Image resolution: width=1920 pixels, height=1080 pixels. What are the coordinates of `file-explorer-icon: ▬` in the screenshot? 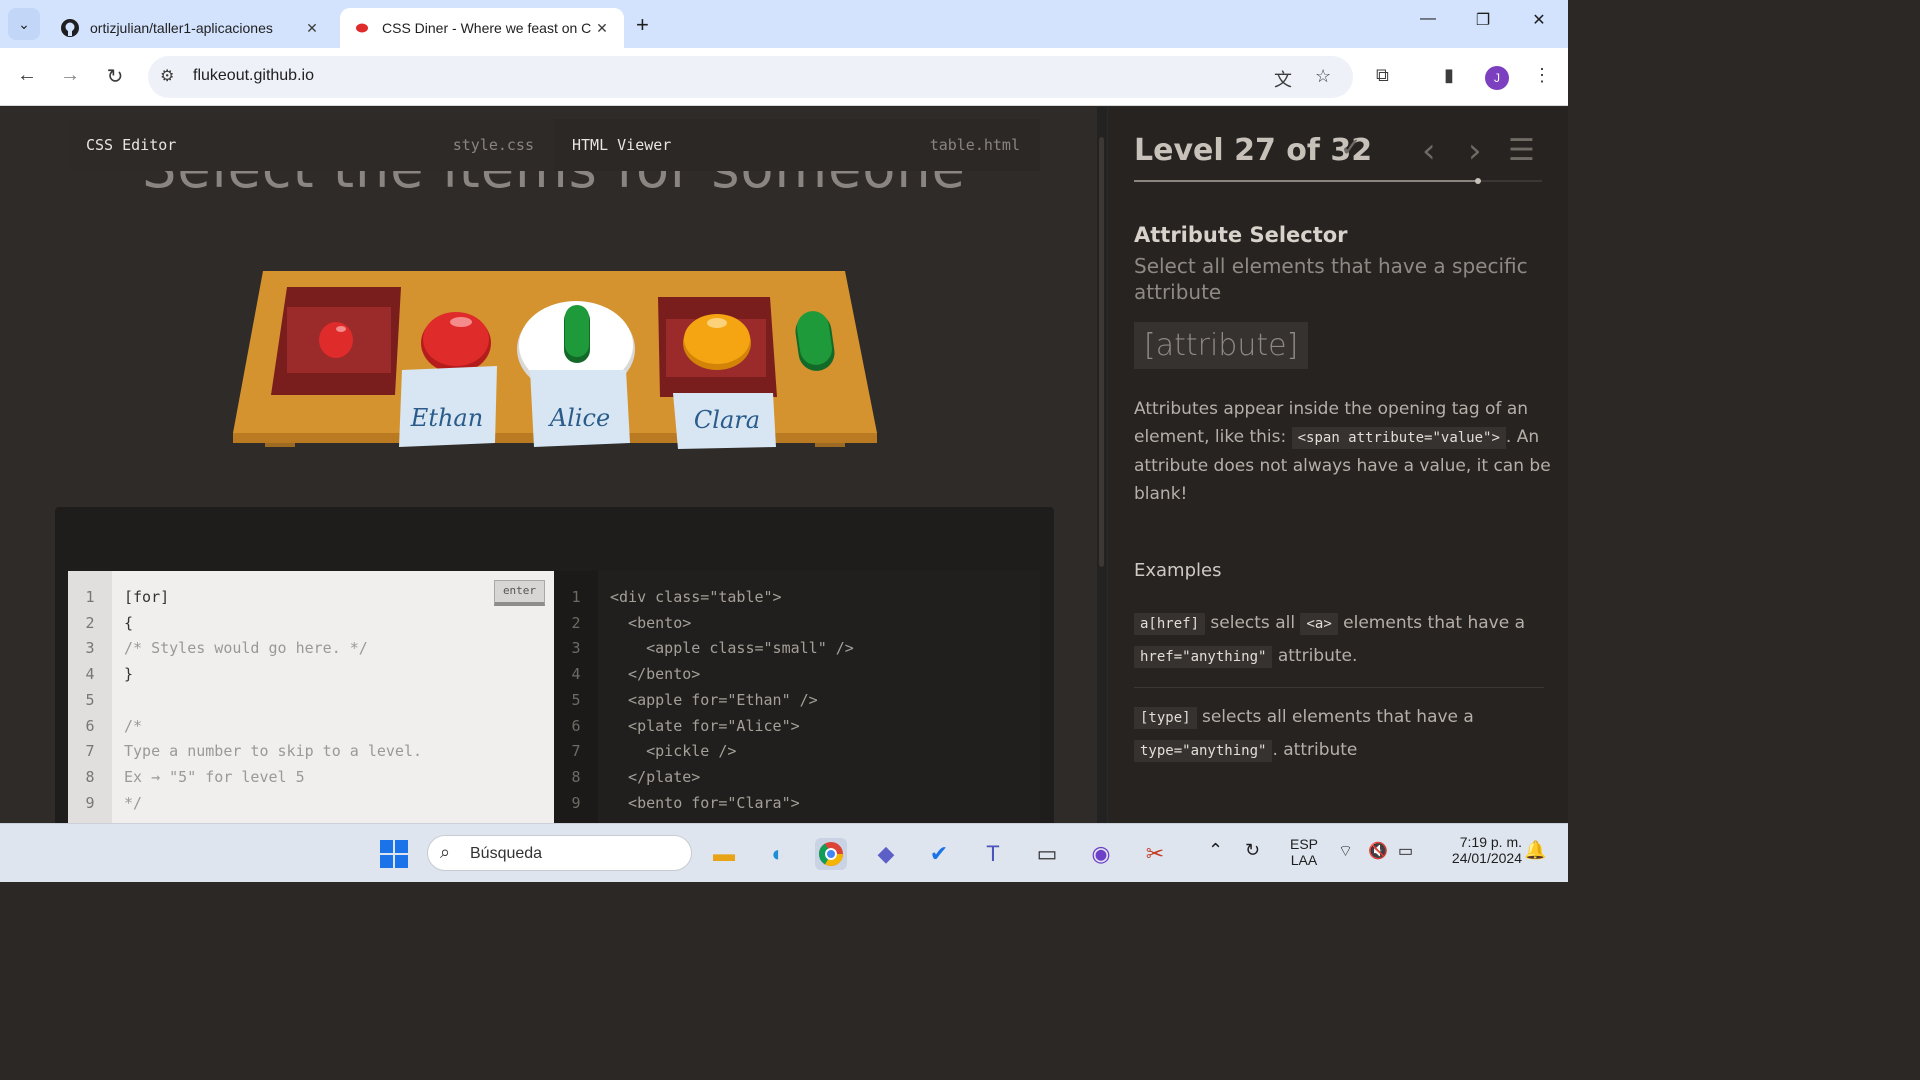 It's located at (724, 854).